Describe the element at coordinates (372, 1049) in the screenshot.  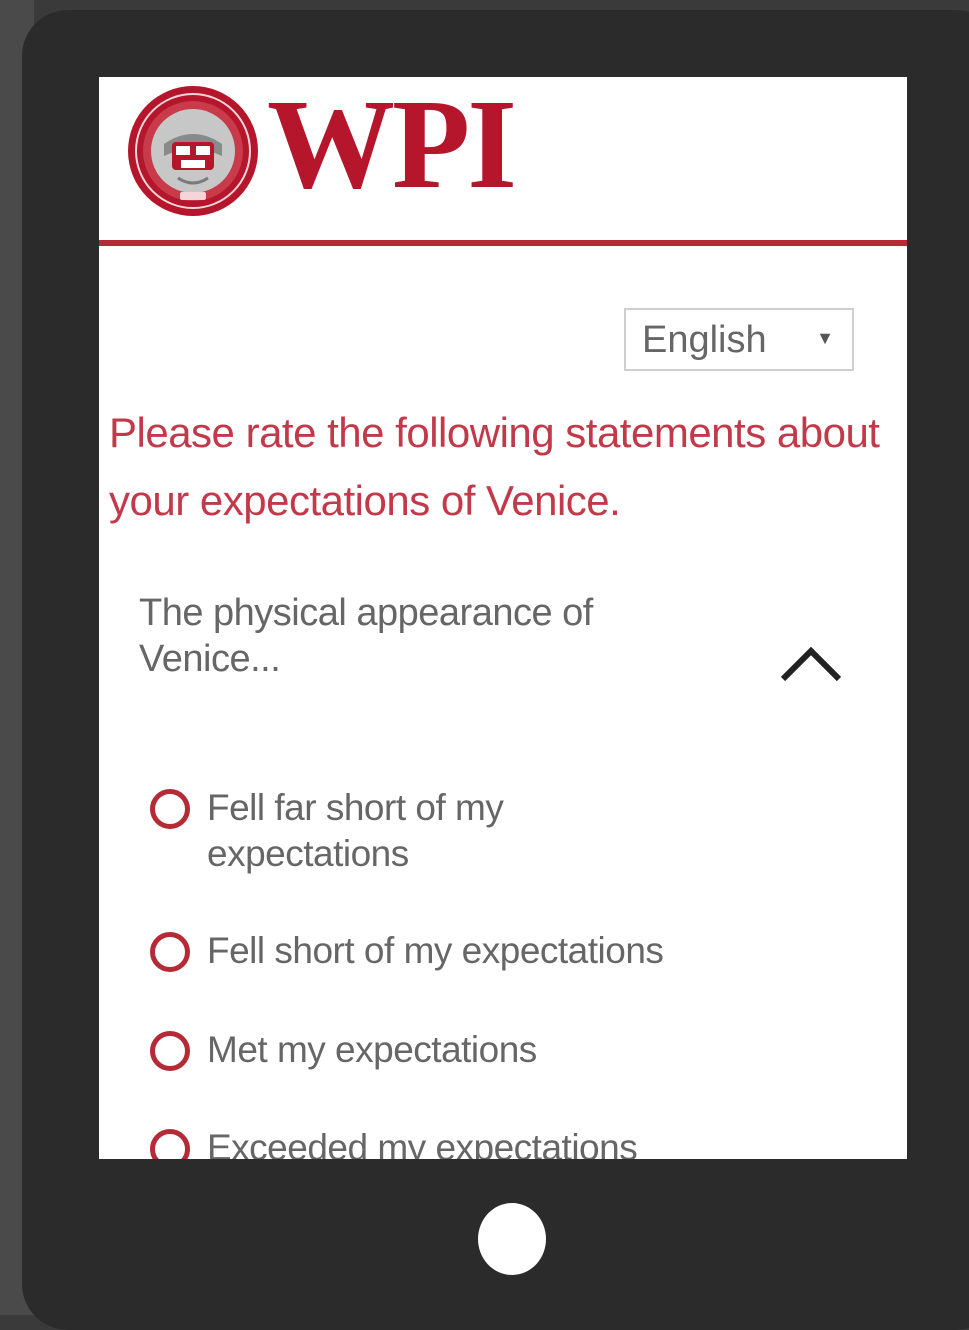
I see `option-label: Met my expectations` at that location.